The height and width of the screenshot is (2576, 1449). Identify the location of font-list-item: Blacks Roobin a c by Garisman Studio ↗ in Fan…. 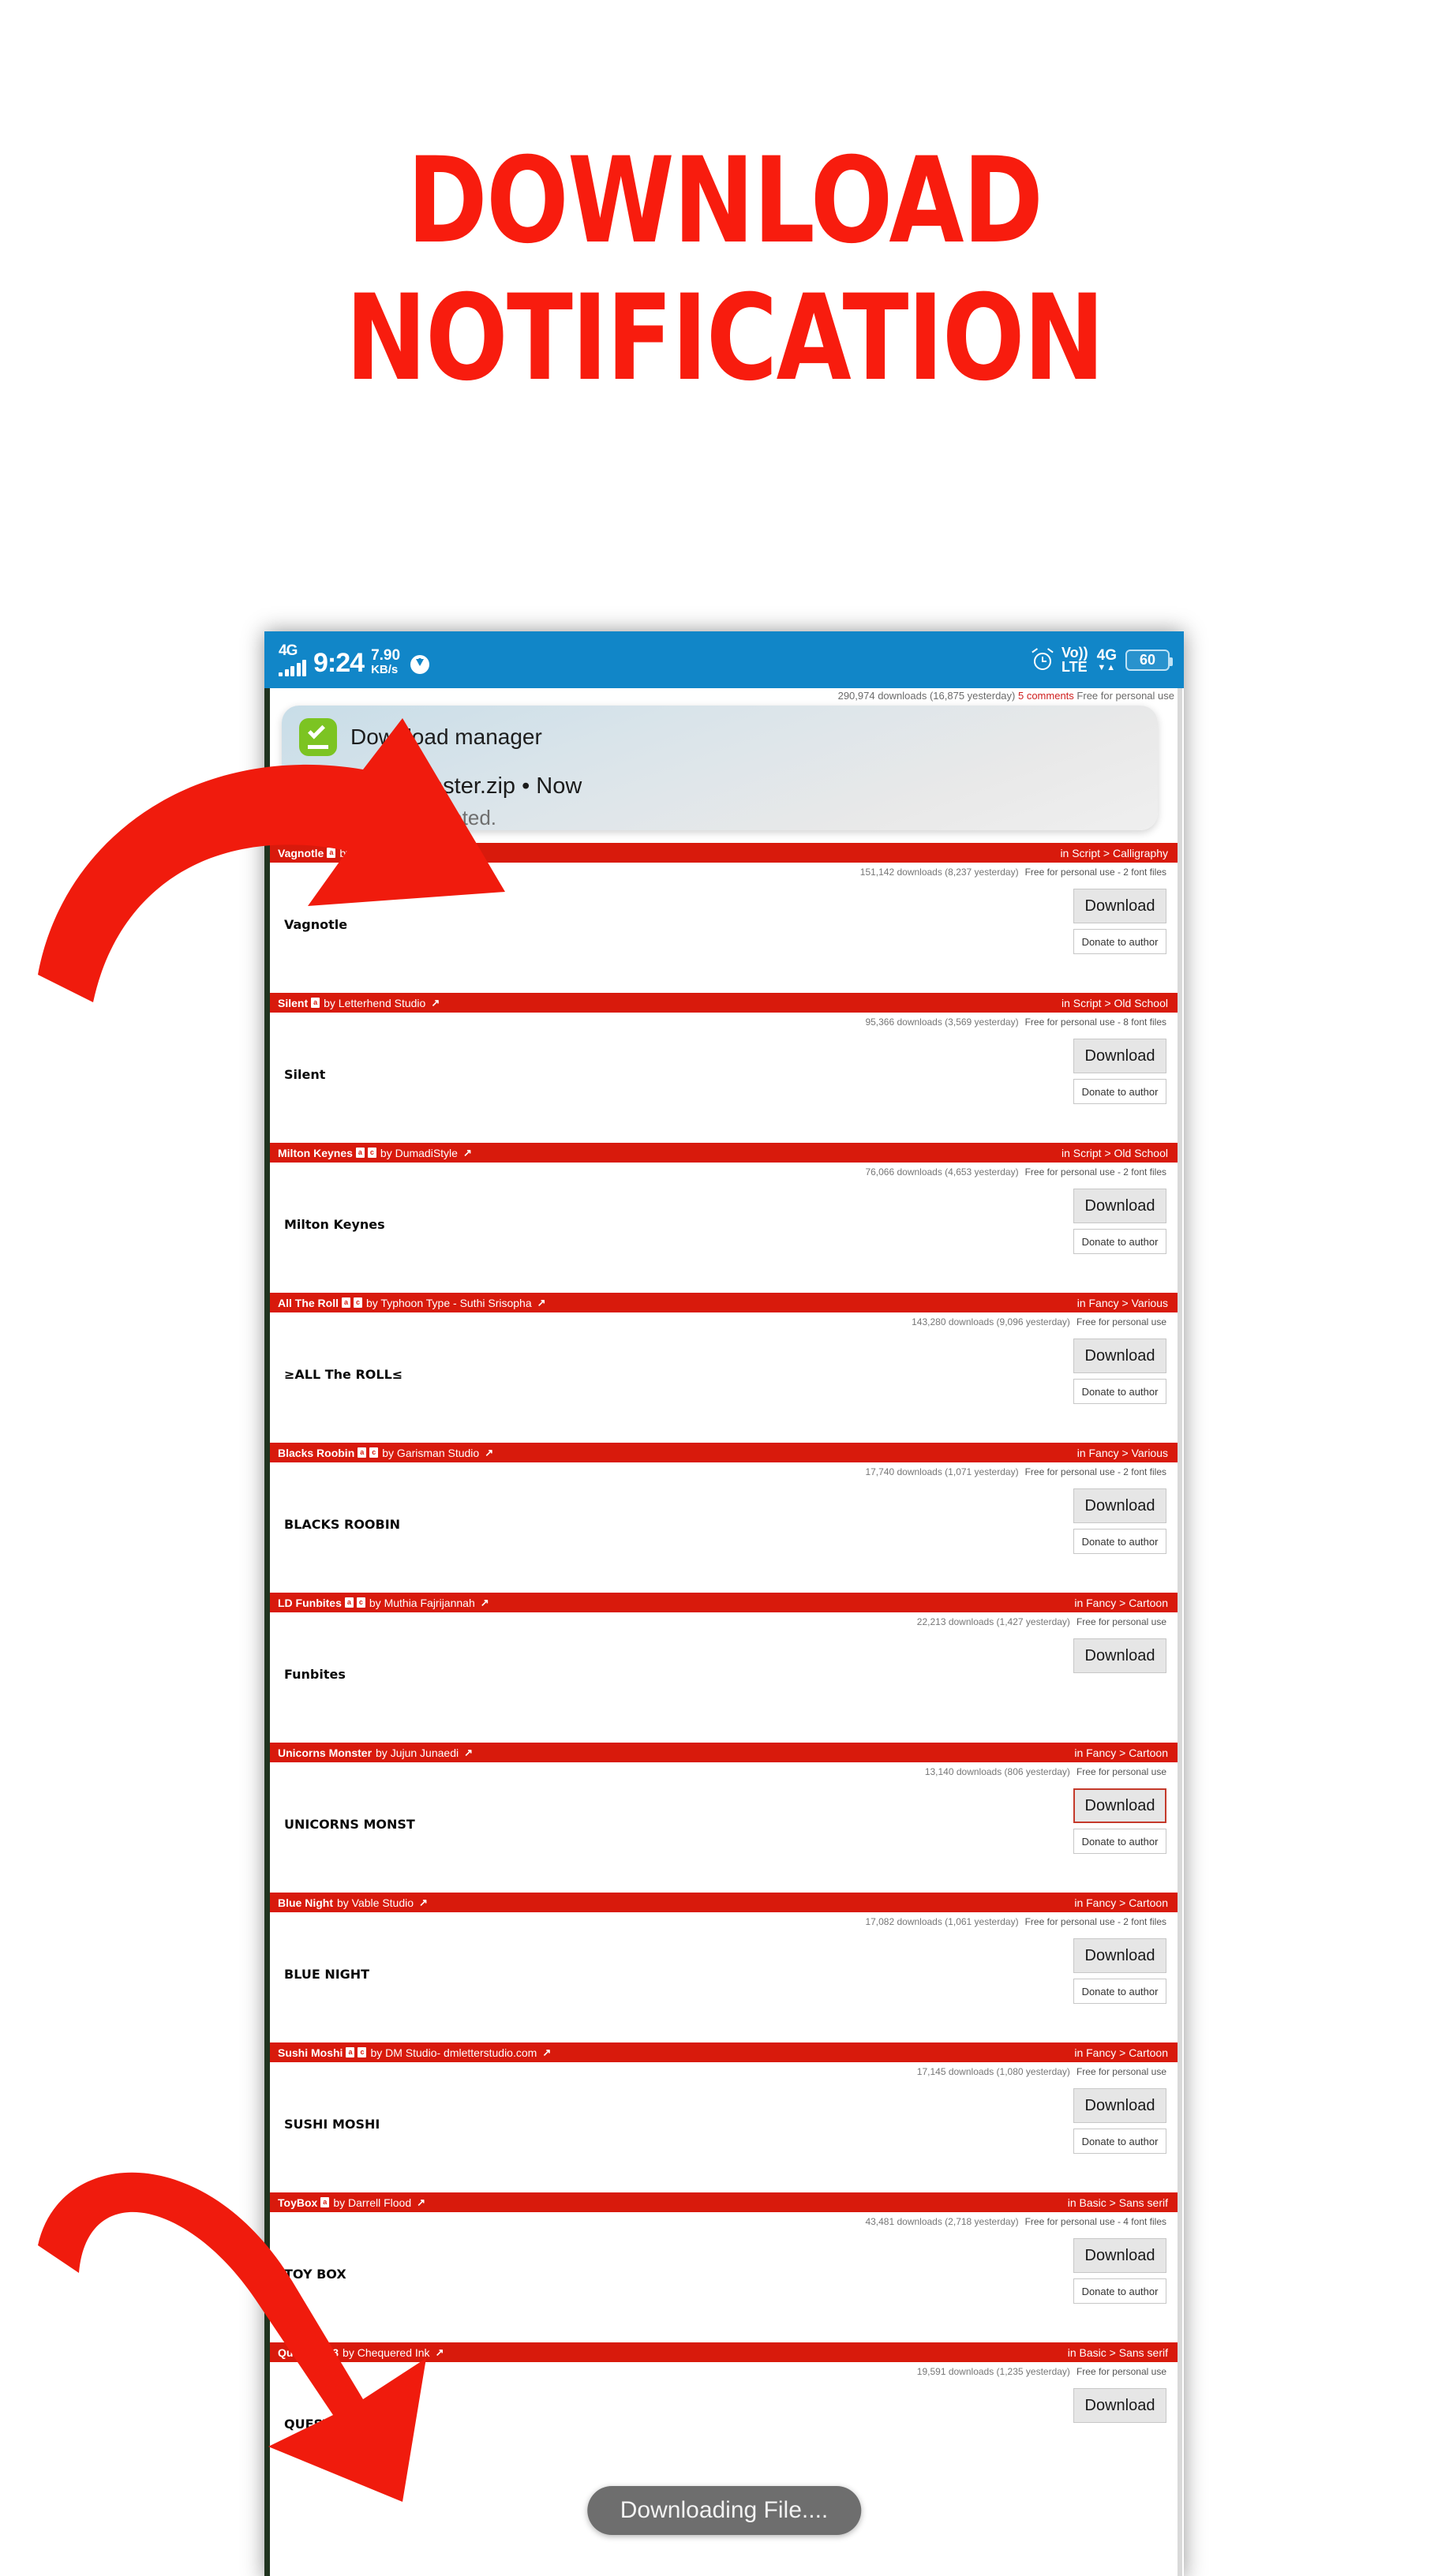
(724, 1518).